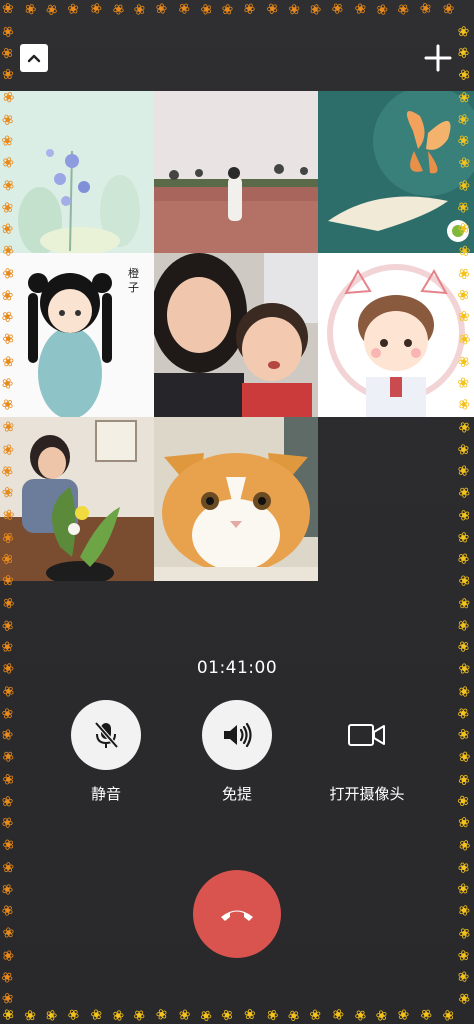  Describe the element at coordinates (237, 668) in the screenshot. I see `call-timer: 01:41:00` at that location.